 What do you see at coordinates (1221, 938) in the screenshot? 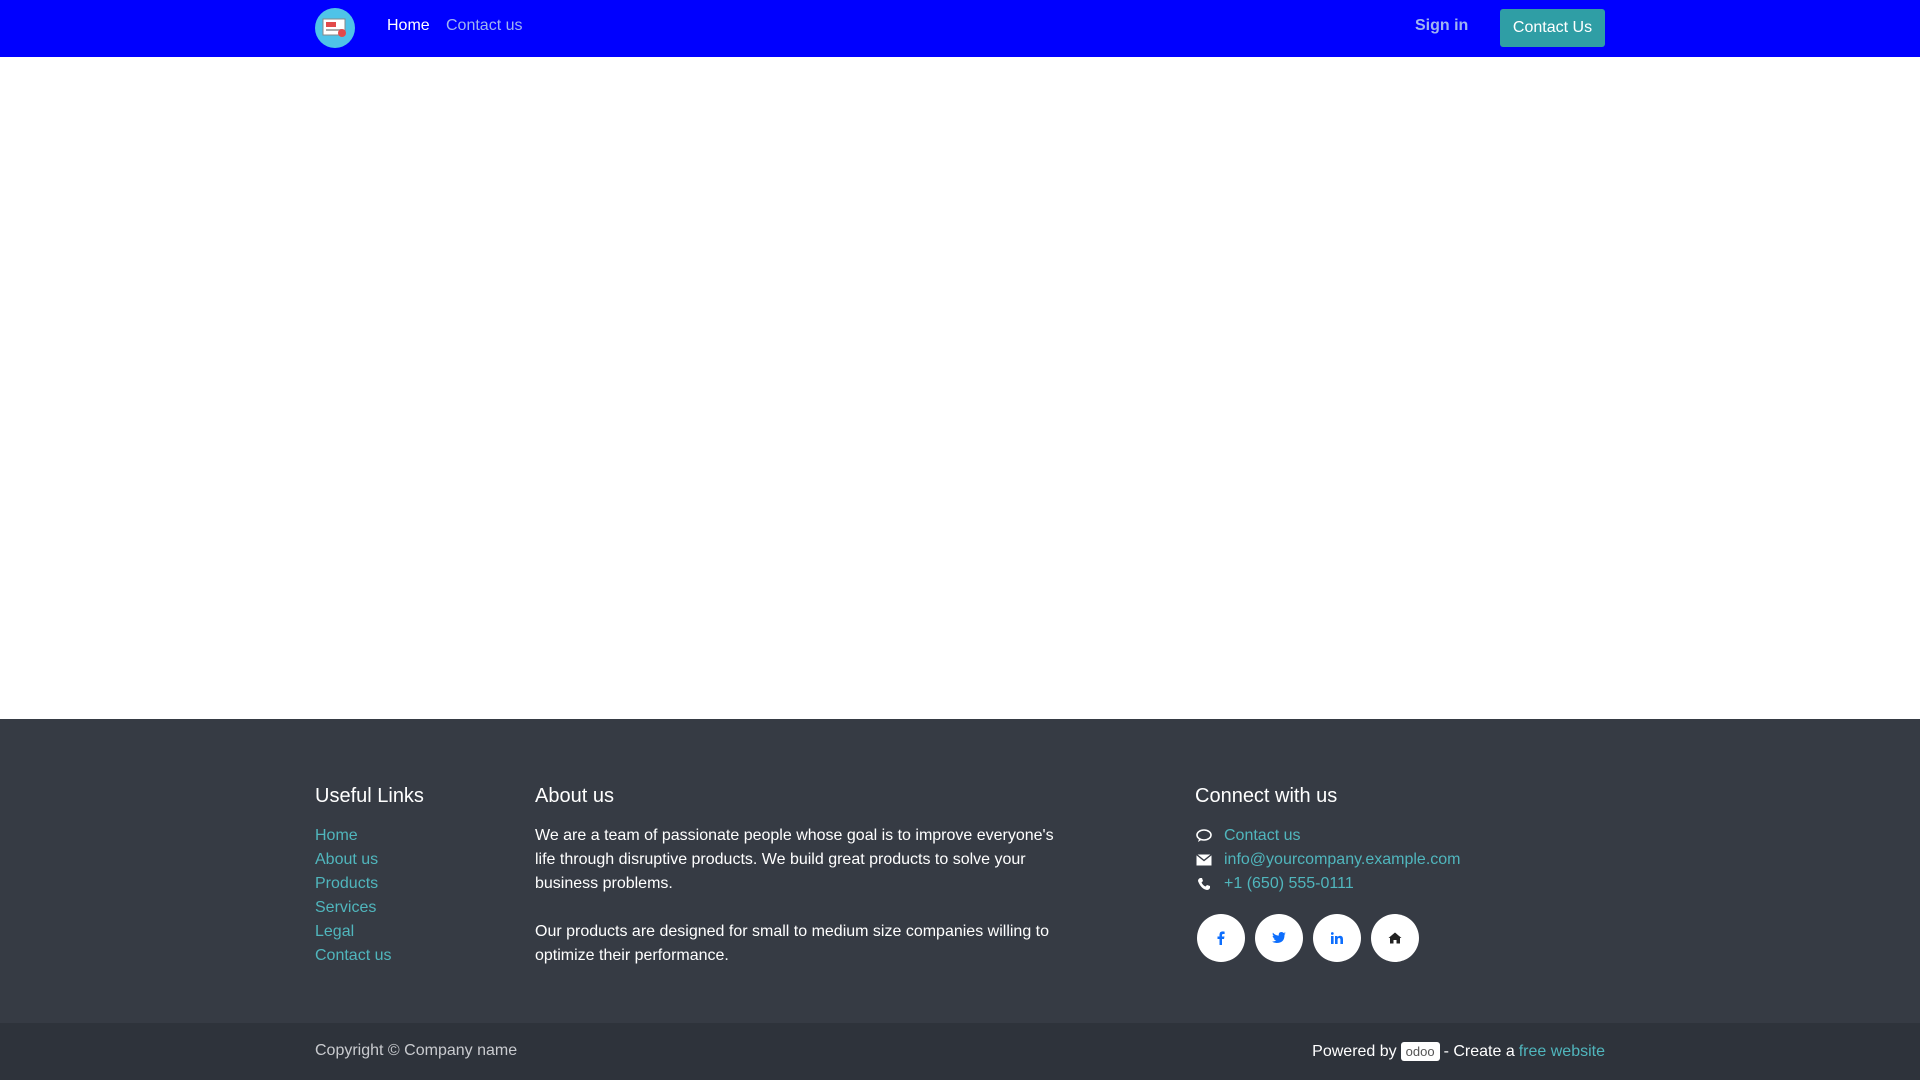
I see `facebook-icon` at bounding box center [1221, 938].